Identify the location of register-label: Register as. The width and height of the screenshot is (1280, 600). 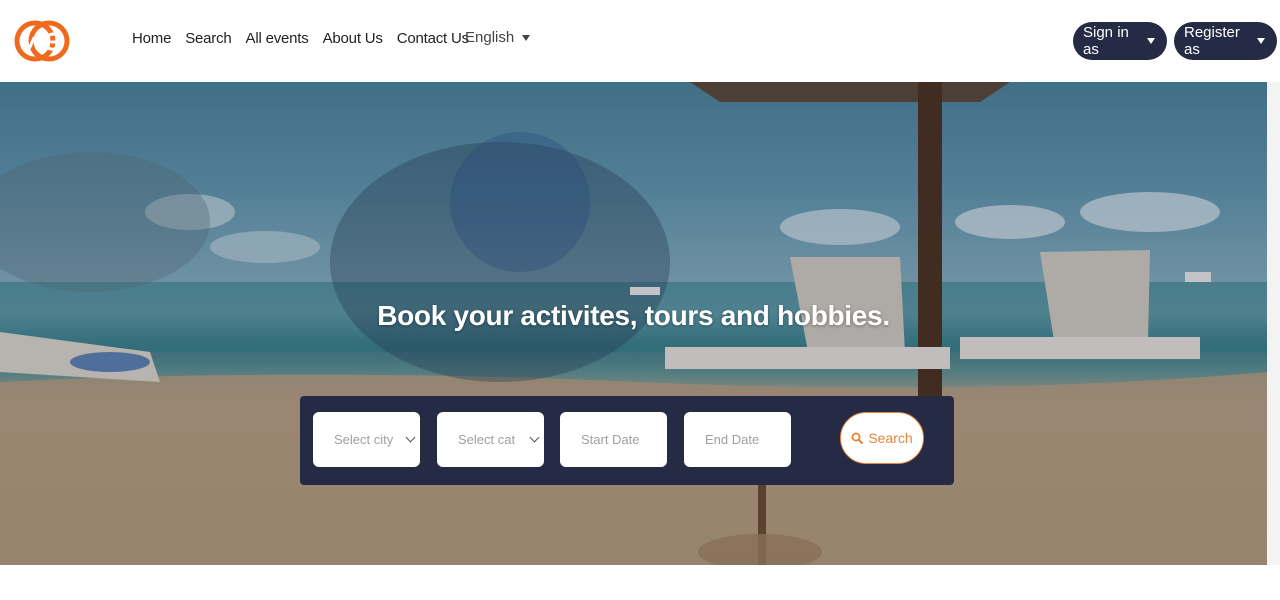
(1212, 41).